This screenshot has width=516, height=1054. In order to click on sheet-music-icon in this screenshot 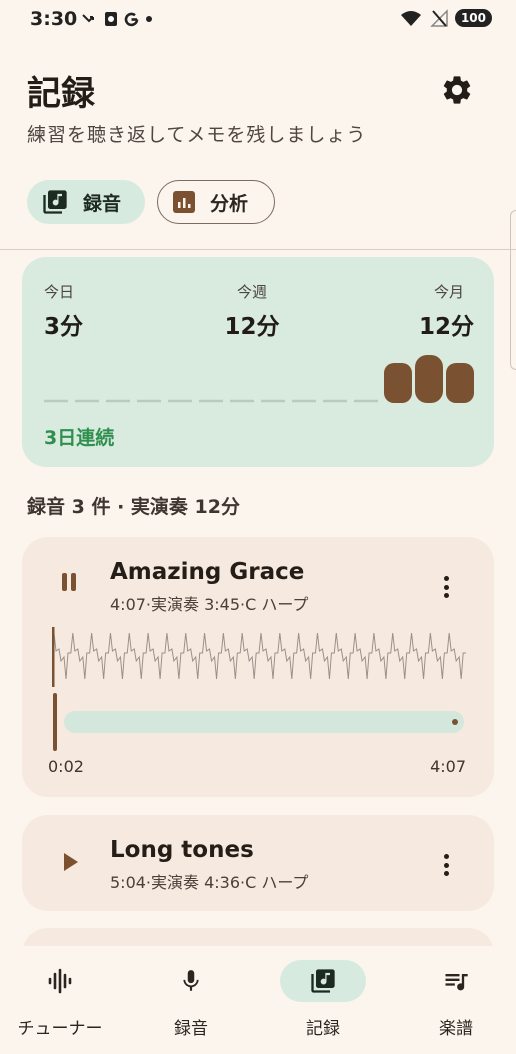, I will do `click(456, 982)`.